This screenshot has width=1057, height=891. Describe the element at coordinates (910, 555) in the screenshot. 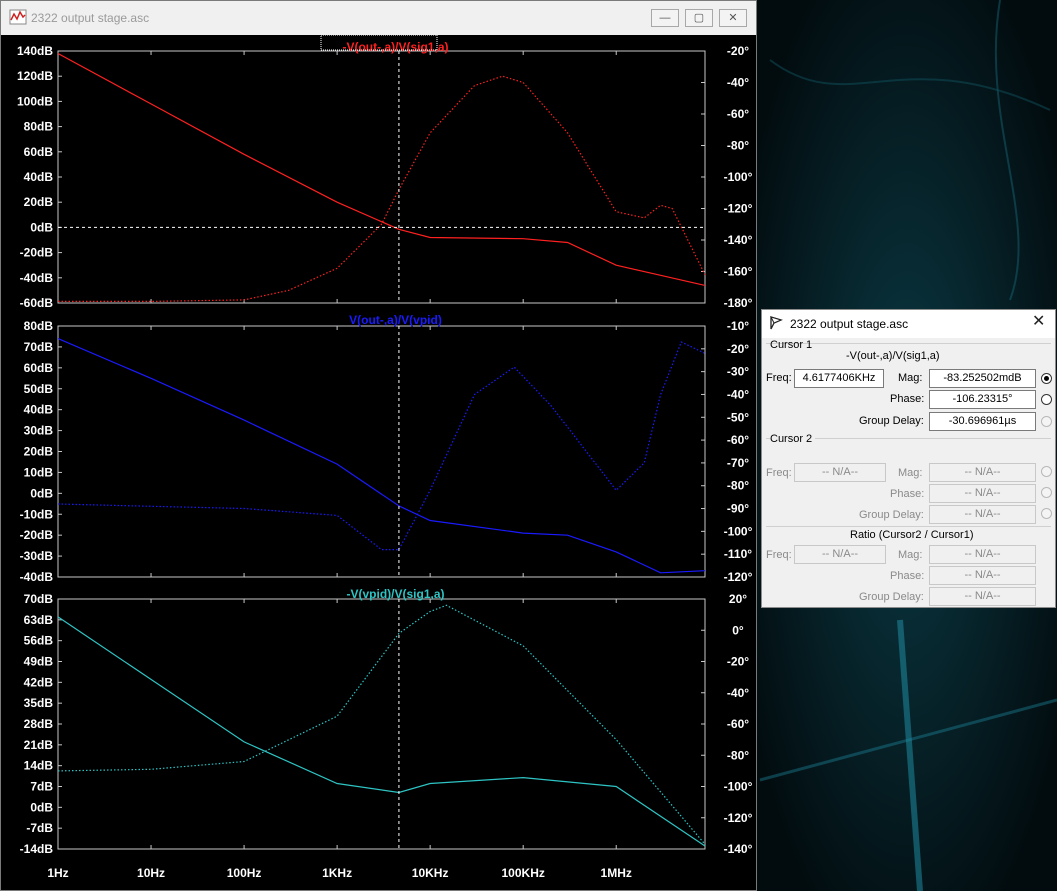

I see `ratio-mag-label: Mag:` at that location.